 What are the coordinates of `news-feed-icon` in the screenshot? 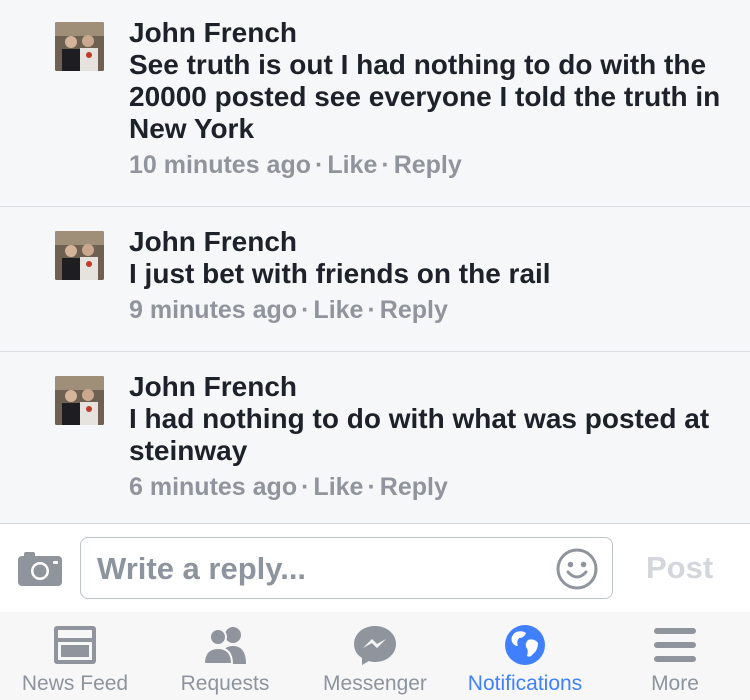 It's located at (75, 645).